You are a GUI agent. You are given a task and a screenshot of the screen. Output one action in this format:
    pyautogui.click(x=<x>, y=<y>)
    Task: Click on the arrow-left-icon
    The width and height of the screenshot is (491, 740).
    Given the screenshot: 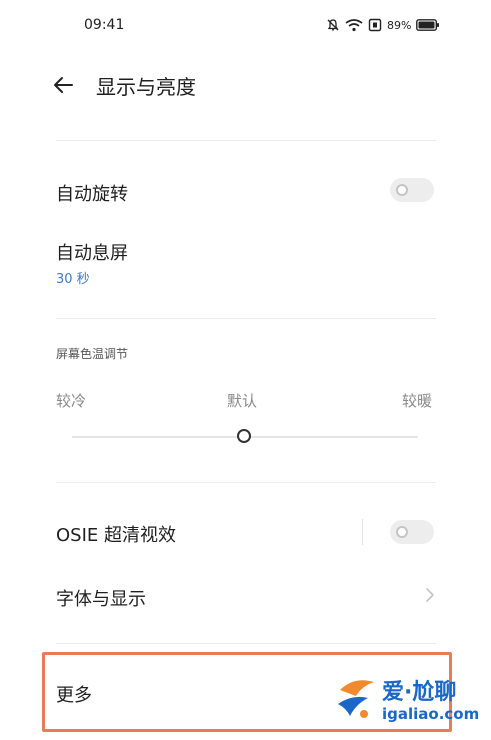 What is the action you would take?
    pyautogui.click(x=64, y=85)
    